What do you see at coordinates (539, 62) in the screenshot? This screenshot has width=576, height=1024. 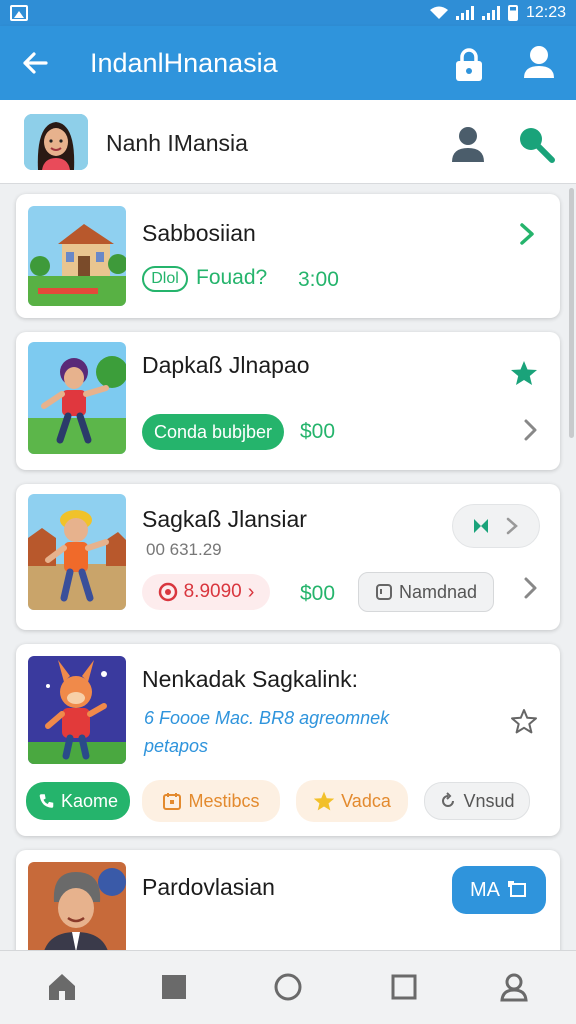 I see `user-icon` at bounding box center [539, 62].